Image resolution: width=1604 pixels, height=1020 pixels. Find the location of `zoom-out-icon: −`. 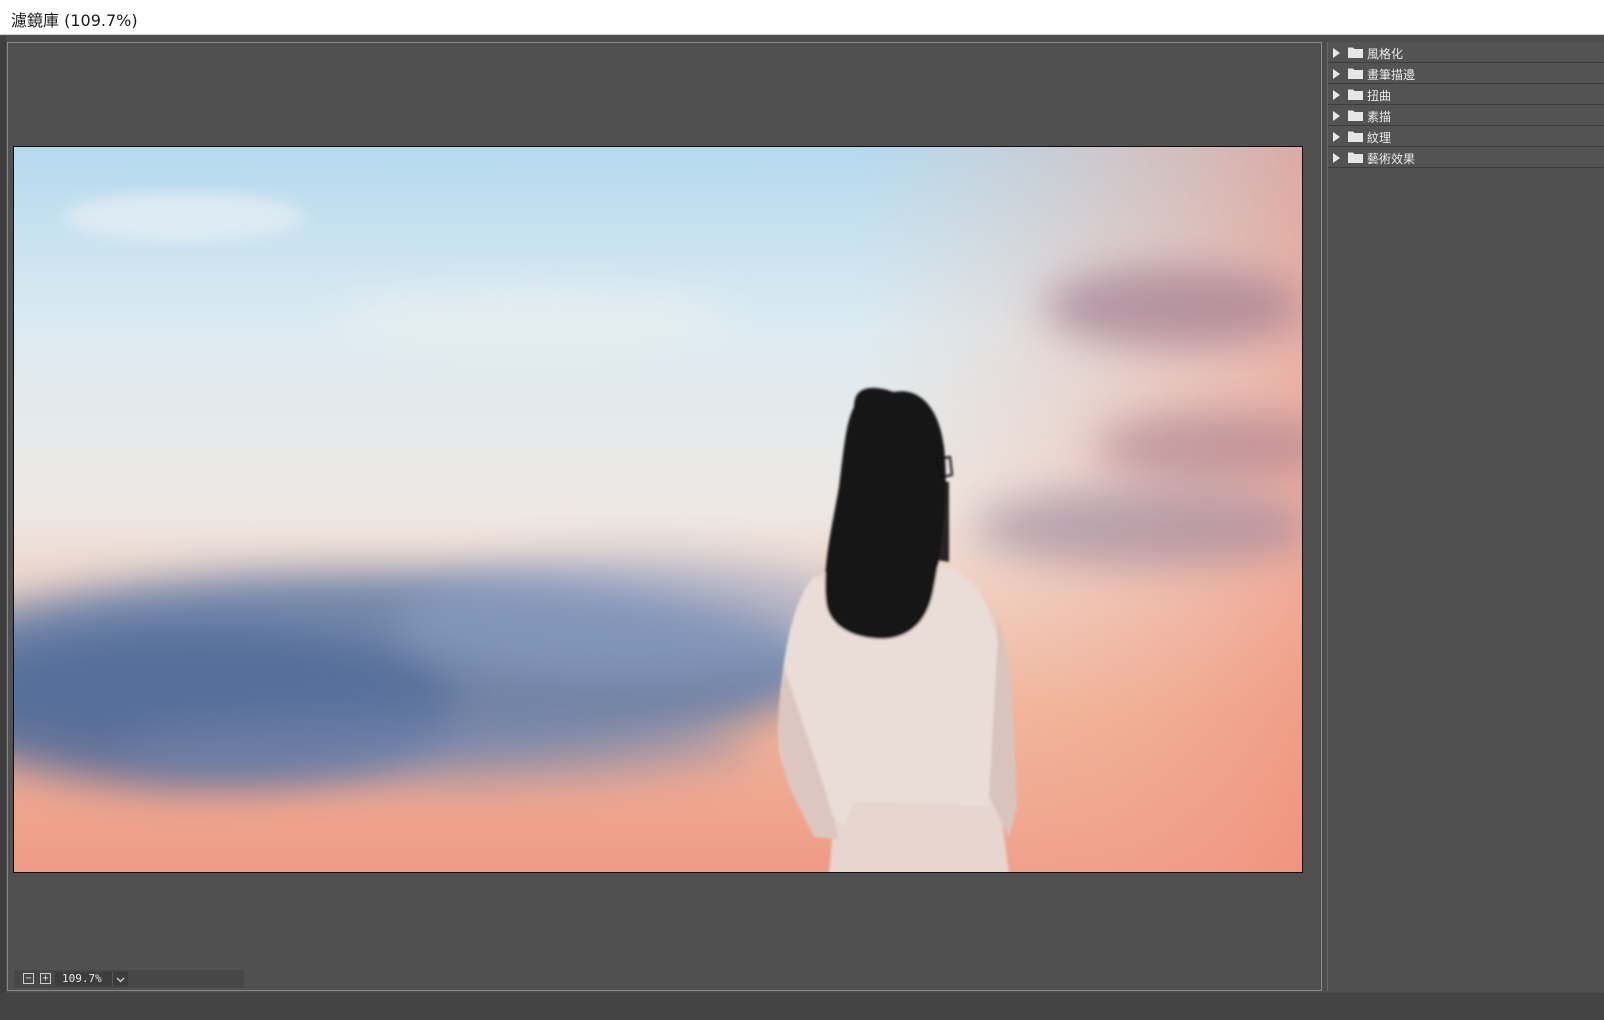

zoom-out-icon: − is located at coordinates (28, 978).